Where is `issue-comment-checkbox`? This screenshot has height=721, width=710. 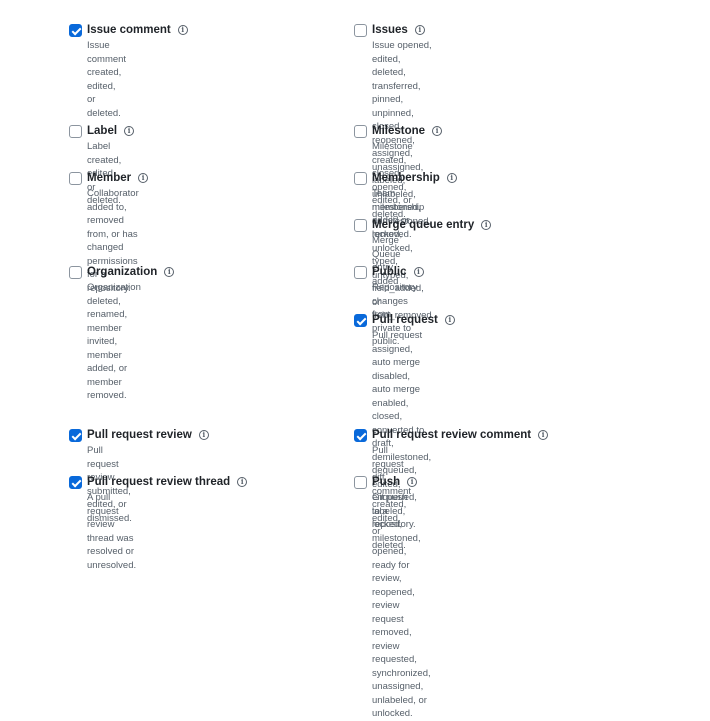 issue-comment-checkbox is located at coordinates (75, 30).